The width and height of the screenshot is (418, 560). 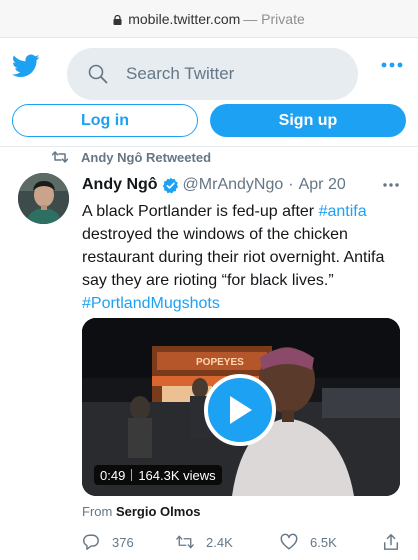 I want to click on browser-url-bar: mobile.twitter.com — Private, so click(x=209, y=19).